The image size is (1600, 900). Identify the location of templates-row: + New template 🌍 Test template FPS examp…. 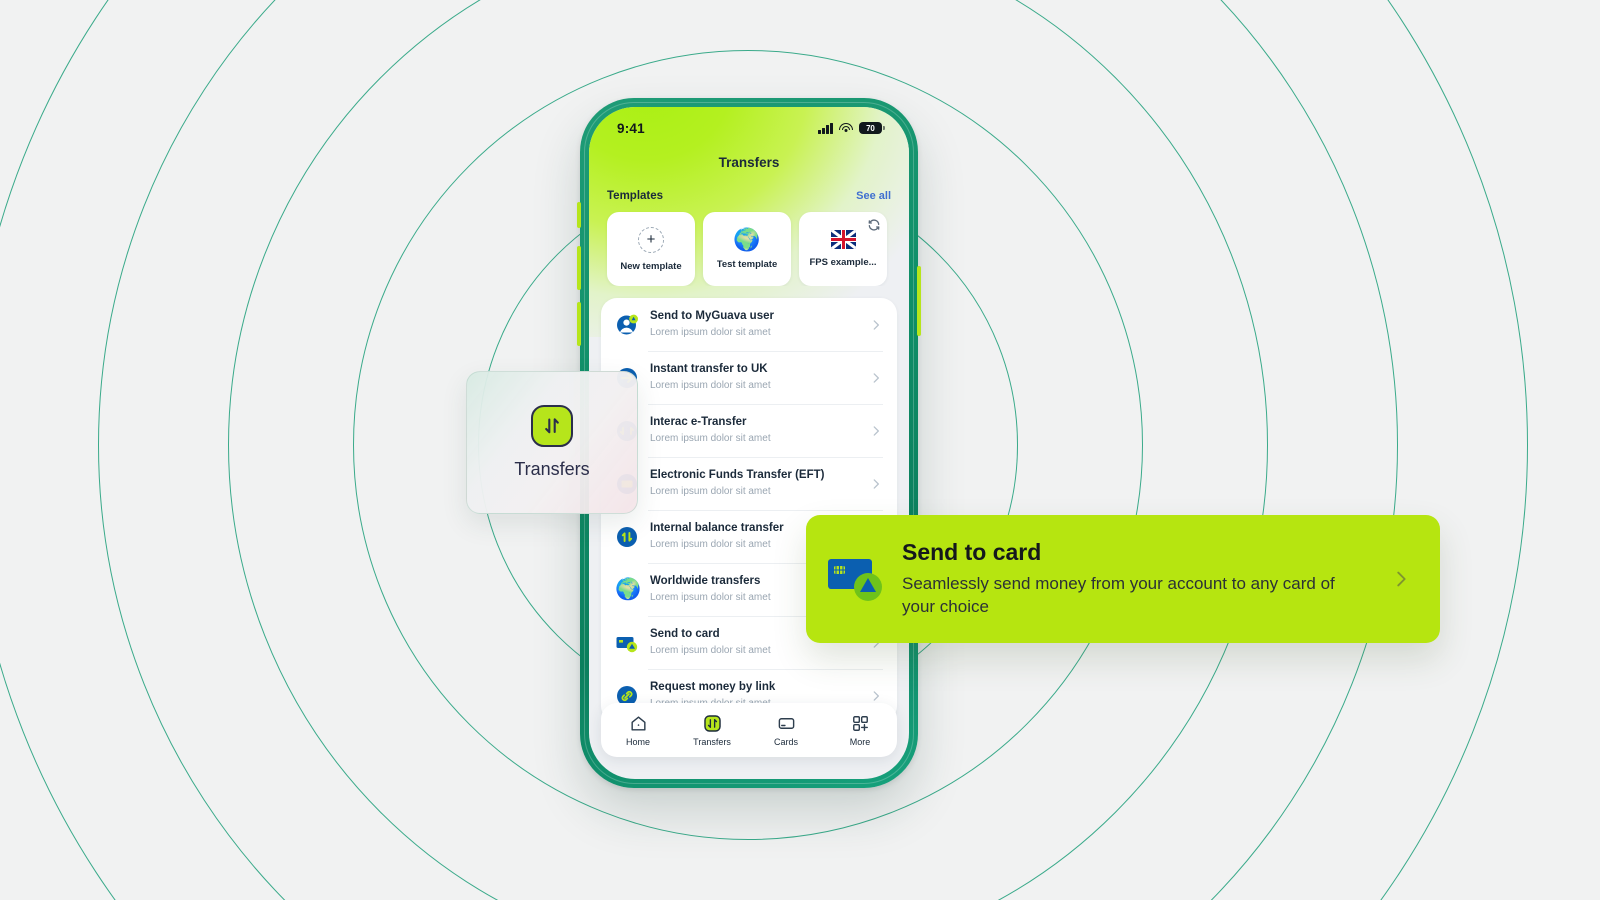
(749, 244).